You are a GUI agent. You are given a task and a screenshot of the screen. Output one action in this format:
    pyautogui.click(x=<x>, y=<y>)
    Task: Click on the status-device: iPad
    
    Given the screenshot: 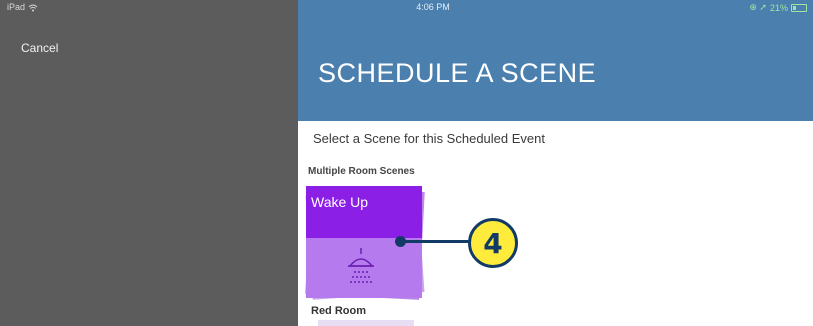 What is the action you would take?
    pyautogui.click(x=22, y=7)
    